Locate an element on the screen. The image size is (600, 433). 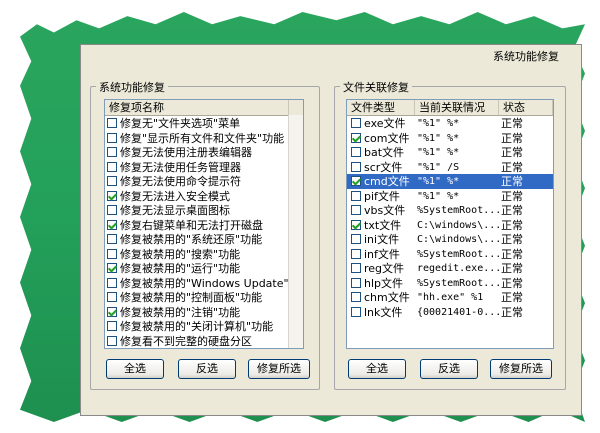
file-type-cell: exe文件 is located at coordinates (381, 123).